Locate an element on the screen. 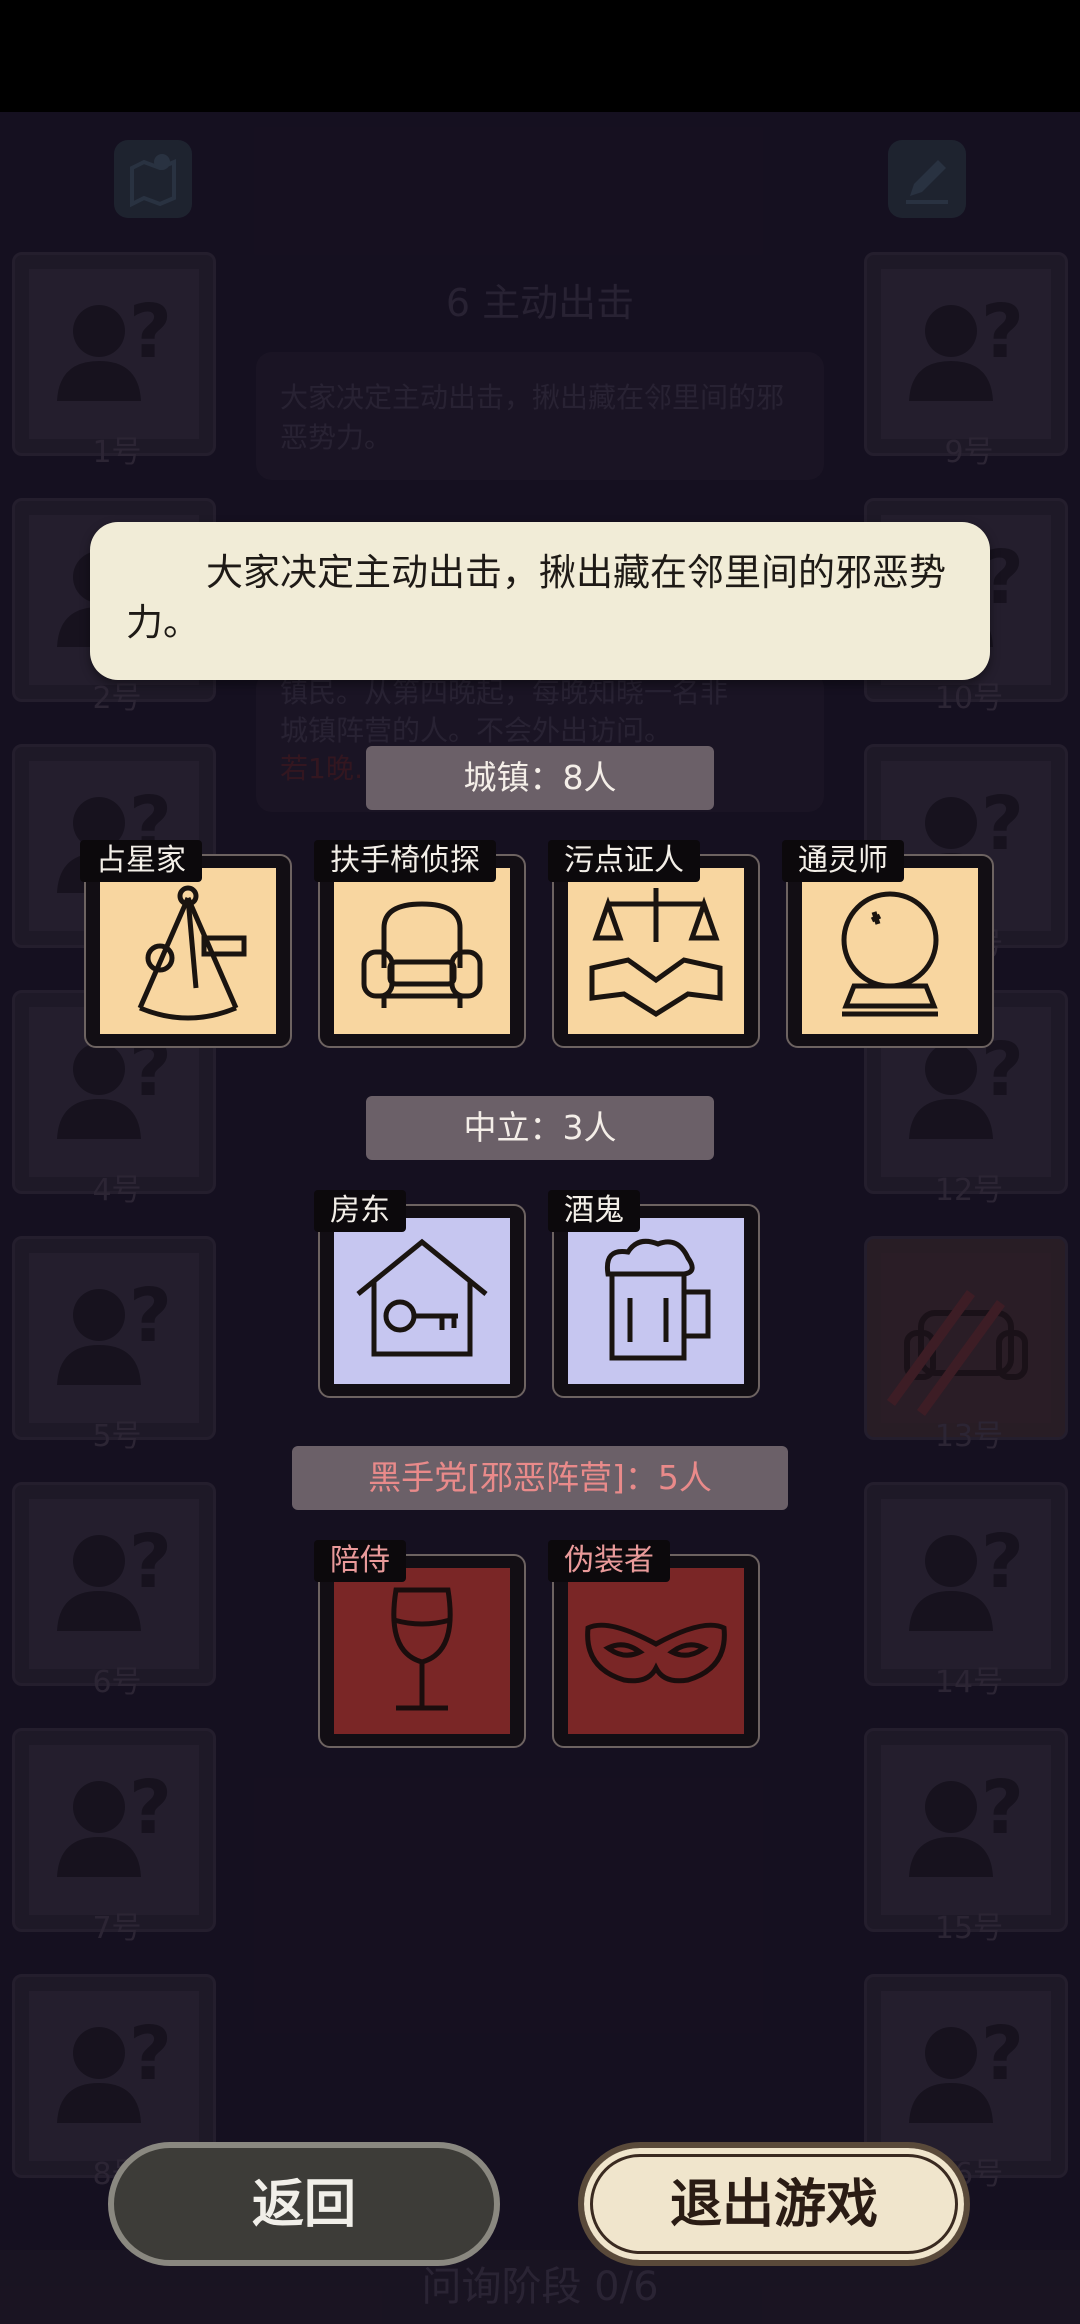 This screenshot has width=1080, height=2324. role-card-drunkard: 酒鬼 is located at coordinates (654, 1294).